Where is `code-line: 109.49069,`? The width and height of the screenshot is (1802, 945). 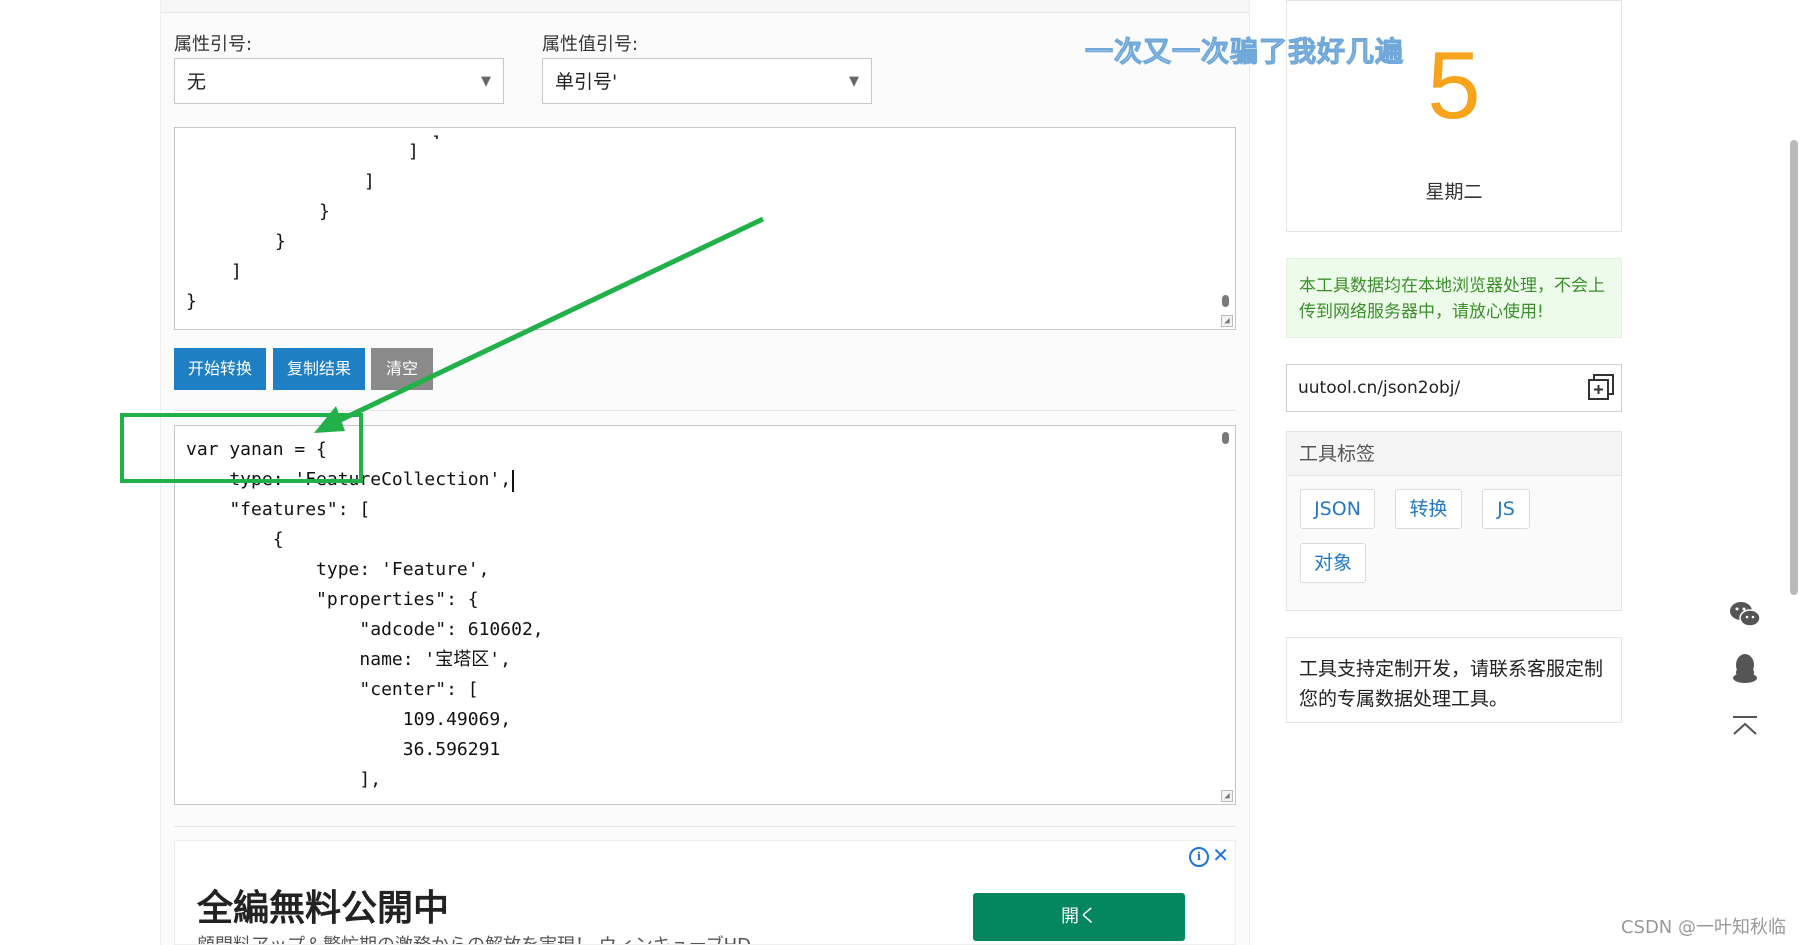 code-line: 109.49069, is located at coordinates (349, 719).